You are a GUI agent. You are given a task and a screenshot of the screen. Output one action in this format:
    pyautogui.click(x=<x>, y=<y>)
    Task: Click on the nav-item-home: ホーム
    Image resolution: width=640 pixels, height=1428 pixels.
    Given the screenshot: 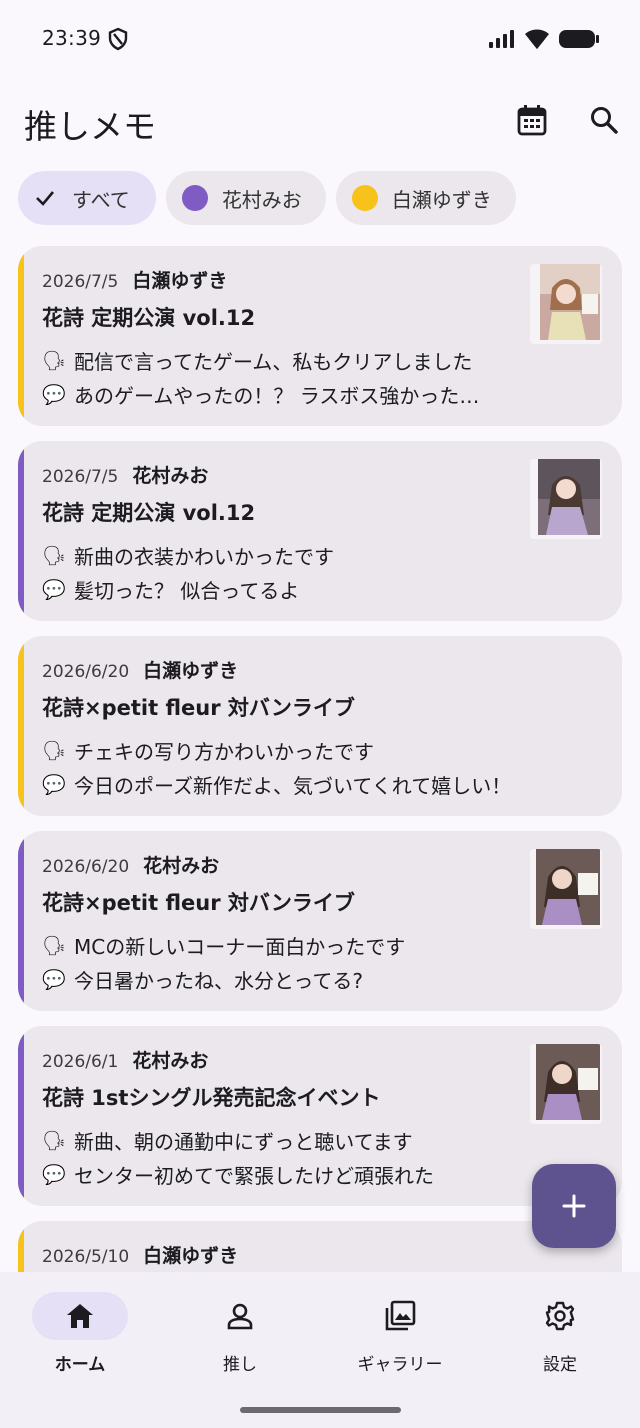 What is the action you would take?
    pyautogui.click(x=80, y=1333)
    